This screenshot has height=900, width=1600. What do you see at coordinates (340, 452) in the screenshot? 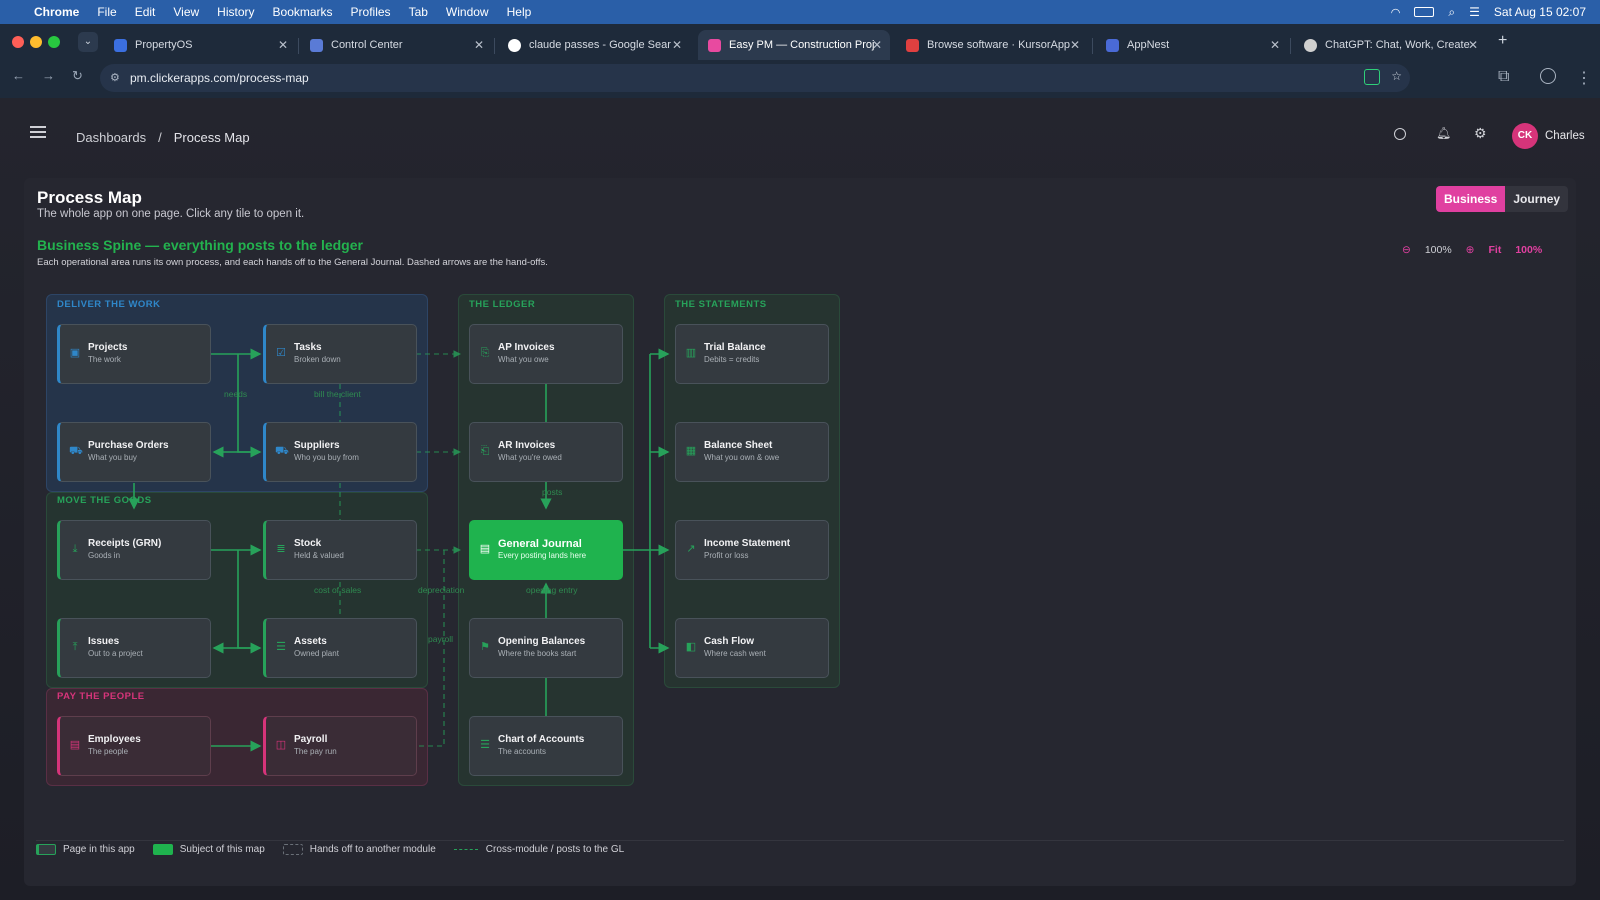
I see `tile-suppliers: ⛟ Suppliers Who you buy from` at bounding box center [340, 452].